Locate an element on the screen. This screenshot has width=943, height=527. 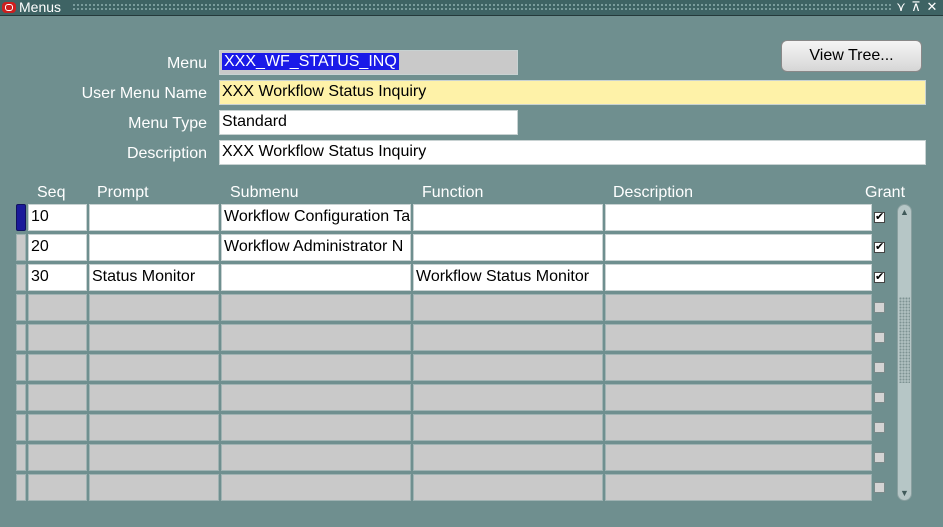
table-row: 20 Workflow Administrator N ✔ is located at coordinates (471, 248).